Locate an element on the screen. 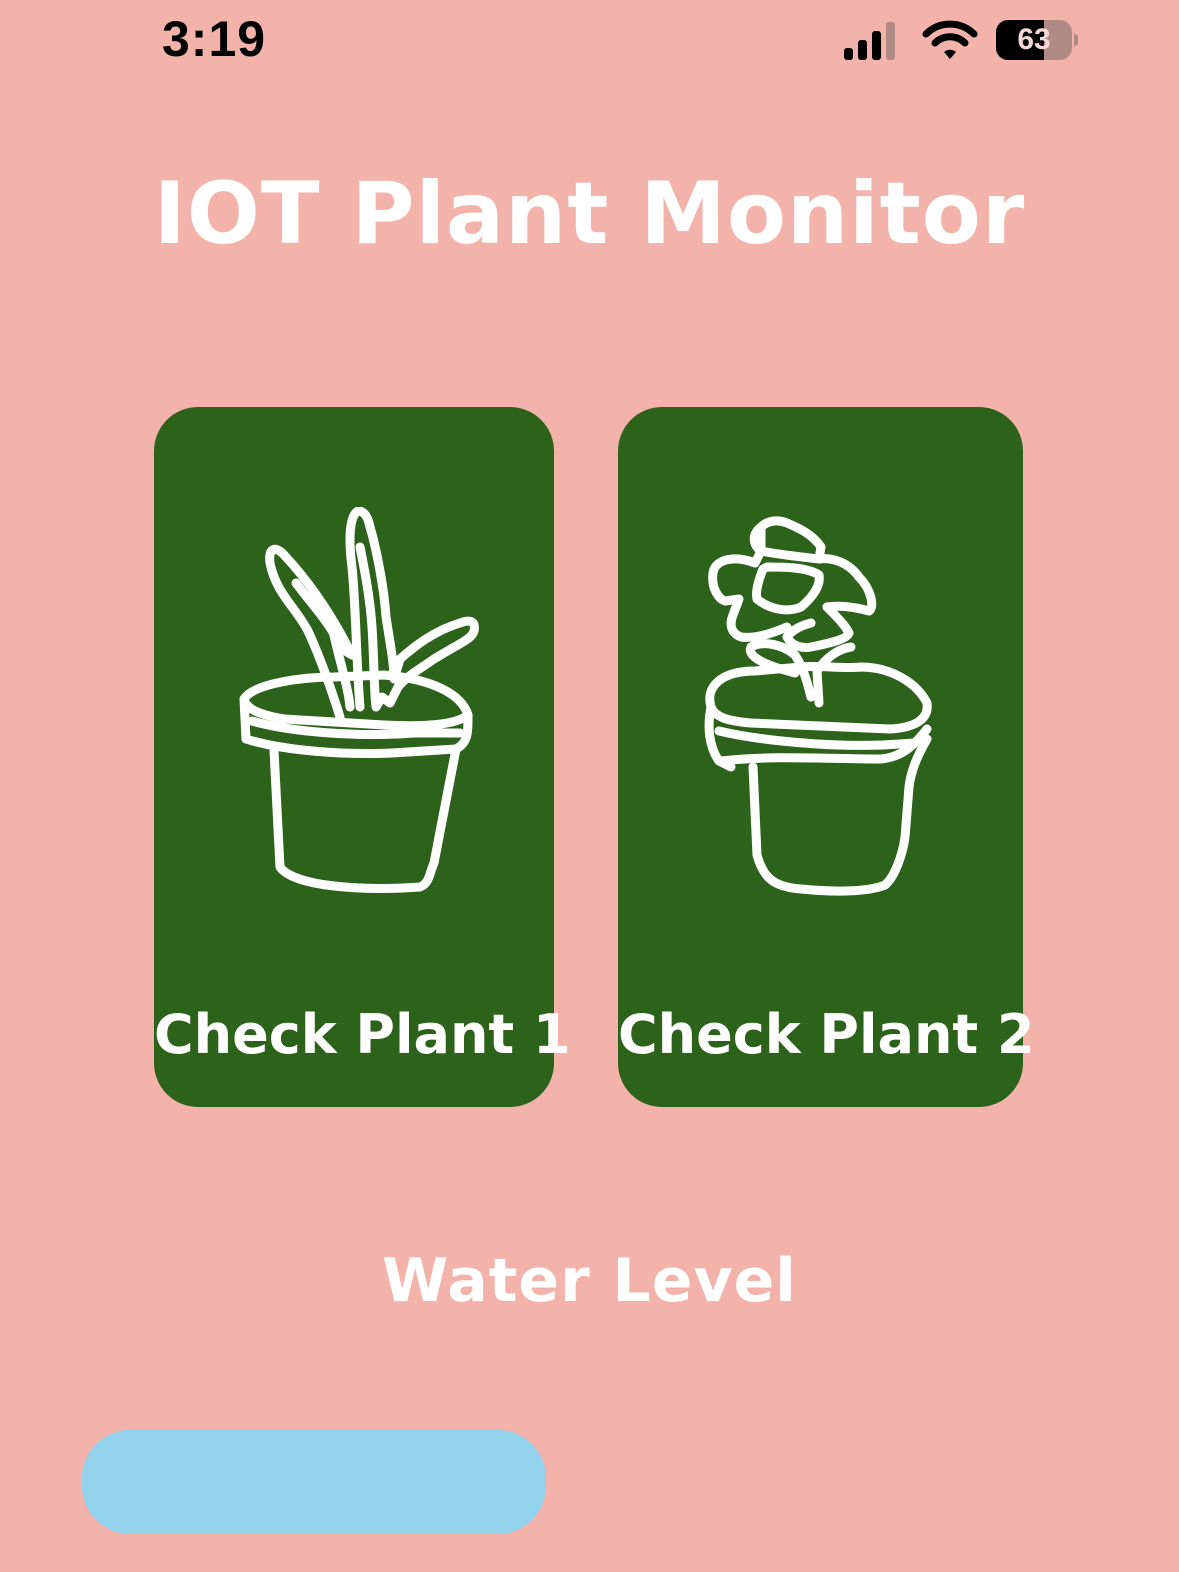 This screenshot has height=1572, width=1179. status-icons: 63 is located at coordinates (960, 41).